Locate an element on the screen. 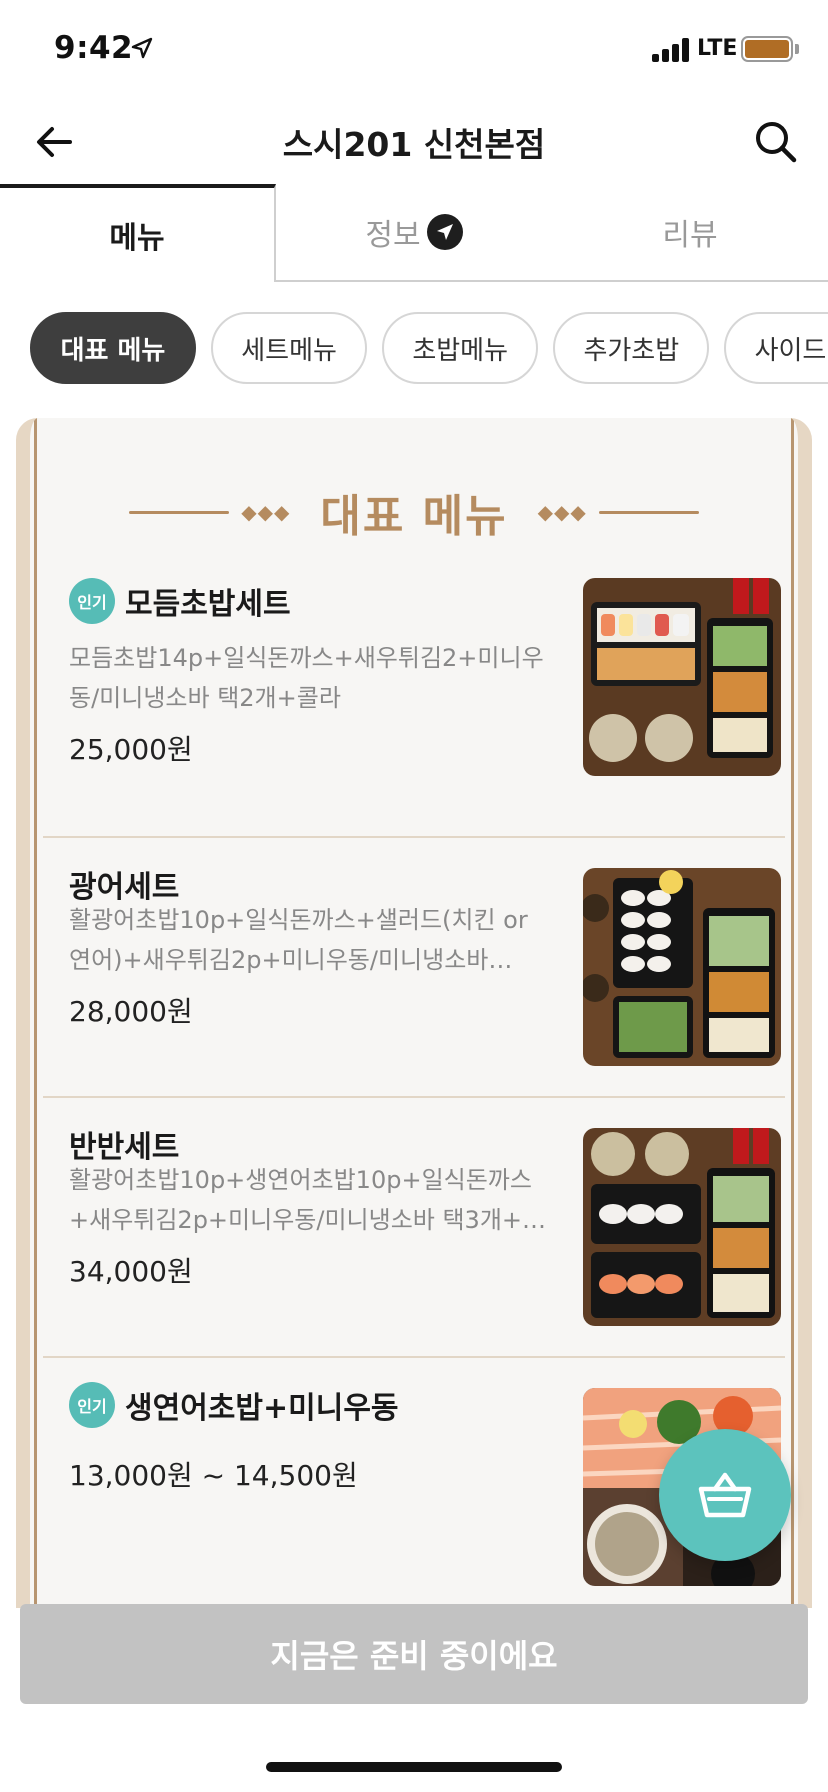 Image resolution: width=828 pixels, height=1792 pixels. battery-tip is located at coordinates (797, 49).